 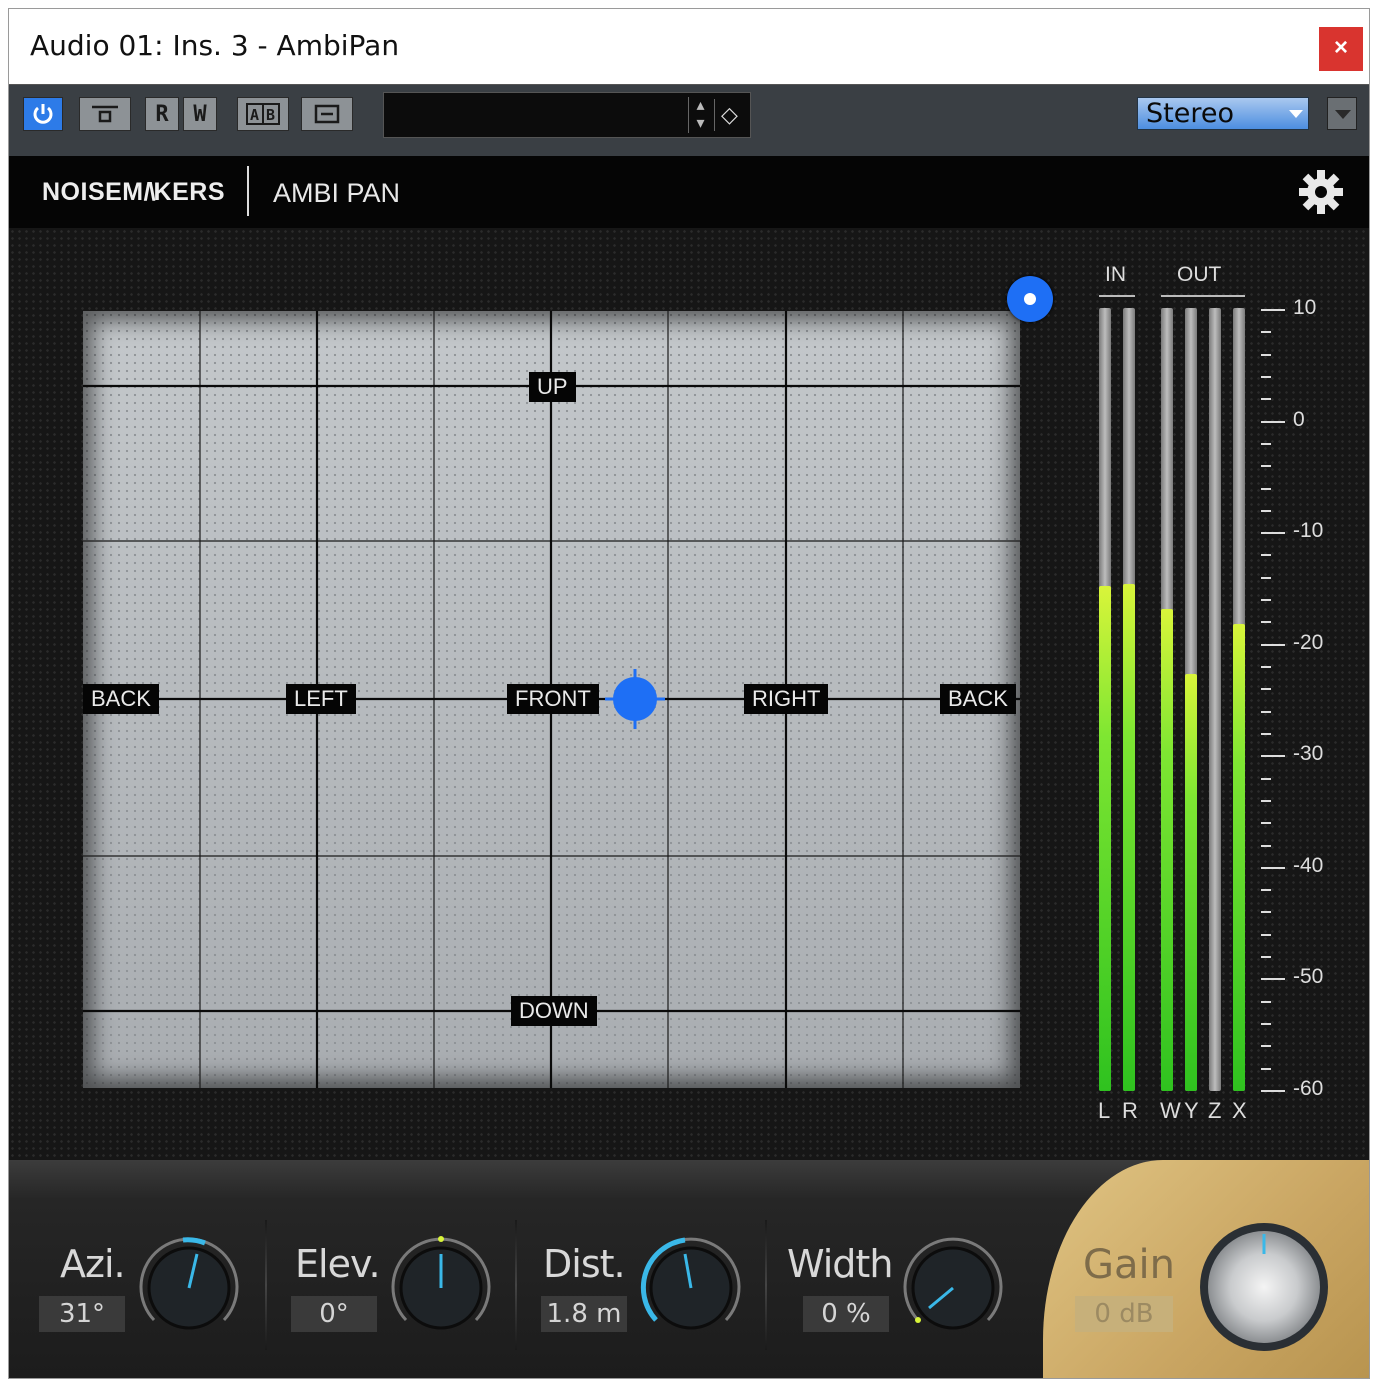 I want to click on gain-value: 0 dB, so click(x=1124, y=1314).